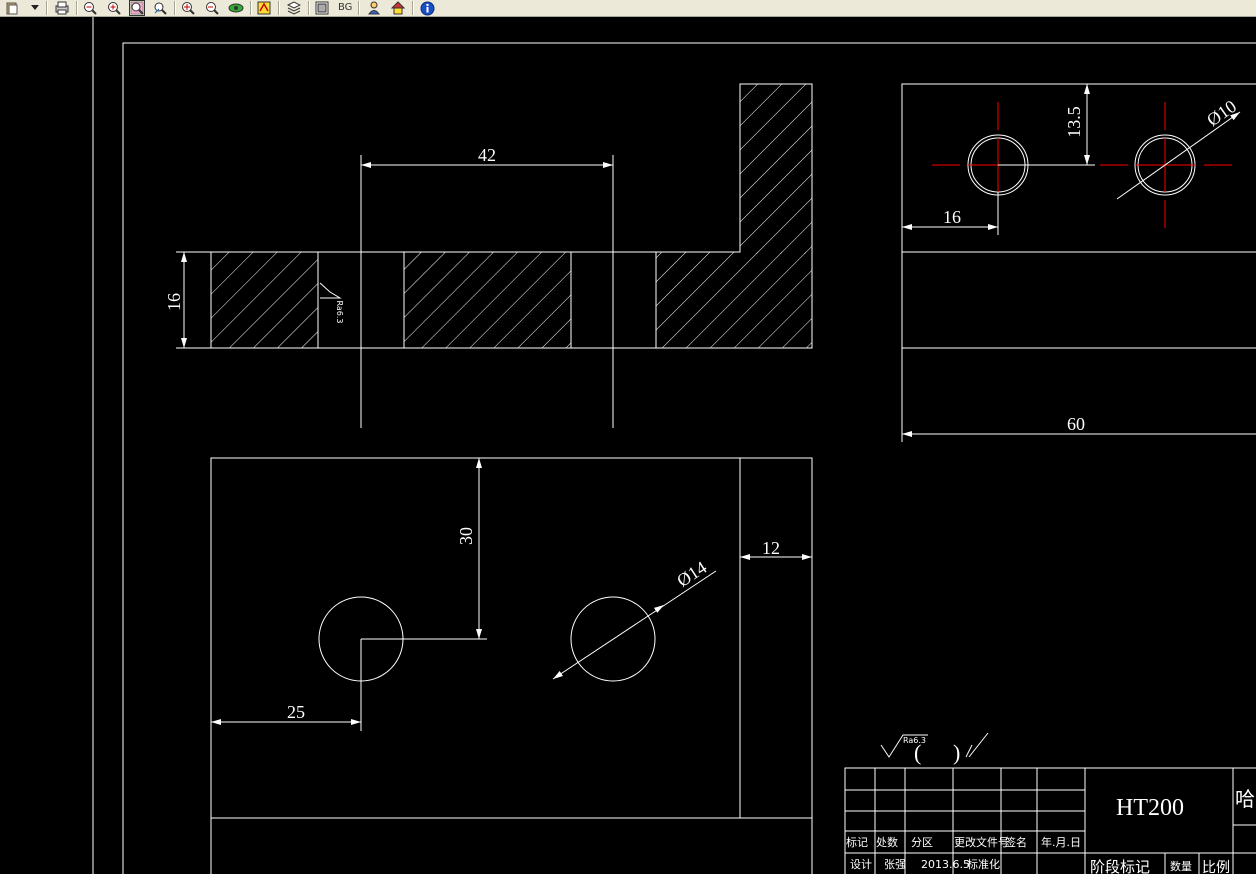 Image resolution: width=1256 pixels, height=874 pixels. What do you see at coordinates (691, 574) in the screenshot?
I see `dim-big-hole-dia: Ø14` at bounding box center [691, 574].